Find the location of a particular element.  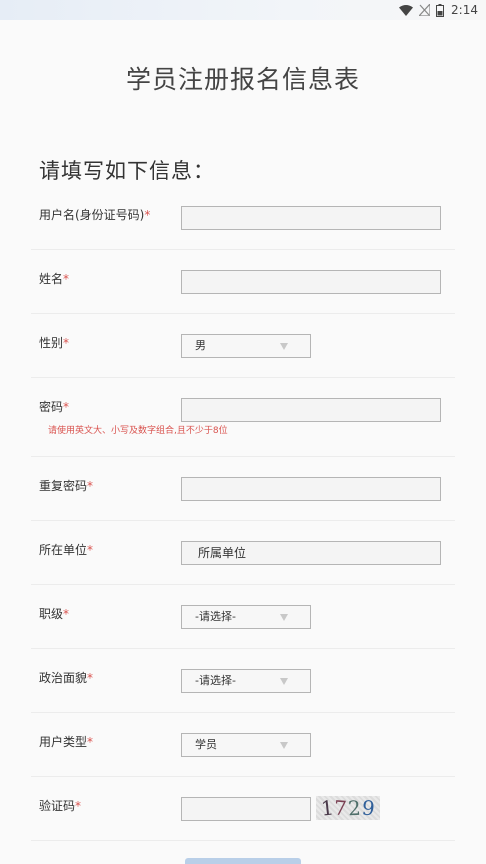

status-bar: 2:14 is located at coordinates (243, 10).